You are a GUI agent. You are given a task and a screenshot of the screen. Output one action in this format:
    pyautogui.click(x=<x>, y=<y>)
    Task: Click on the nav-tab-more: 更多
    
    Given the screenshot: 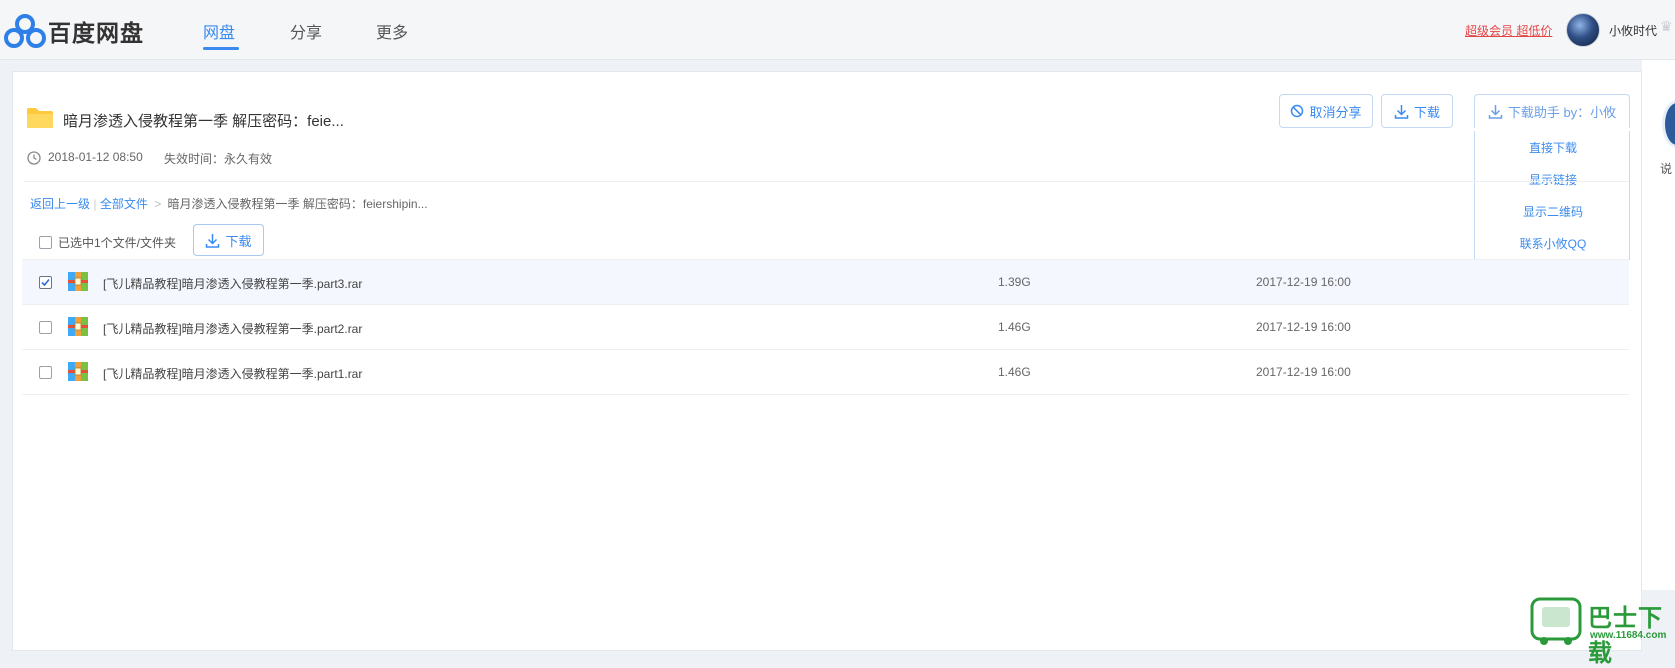 What is the action you would take?
    pyautogui.click(x=392, y=31)
    